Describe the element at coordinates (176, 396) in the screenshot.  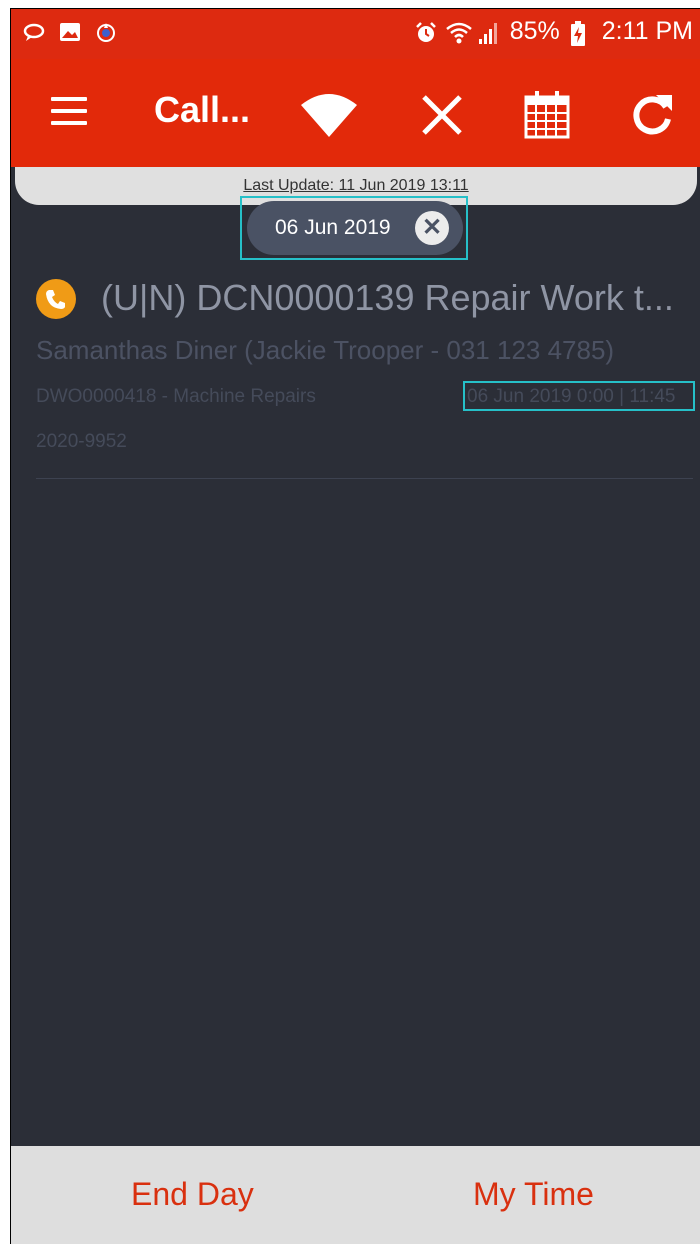
I see `call-work-order: DWO0000418 - Machine Repairs` at that location.